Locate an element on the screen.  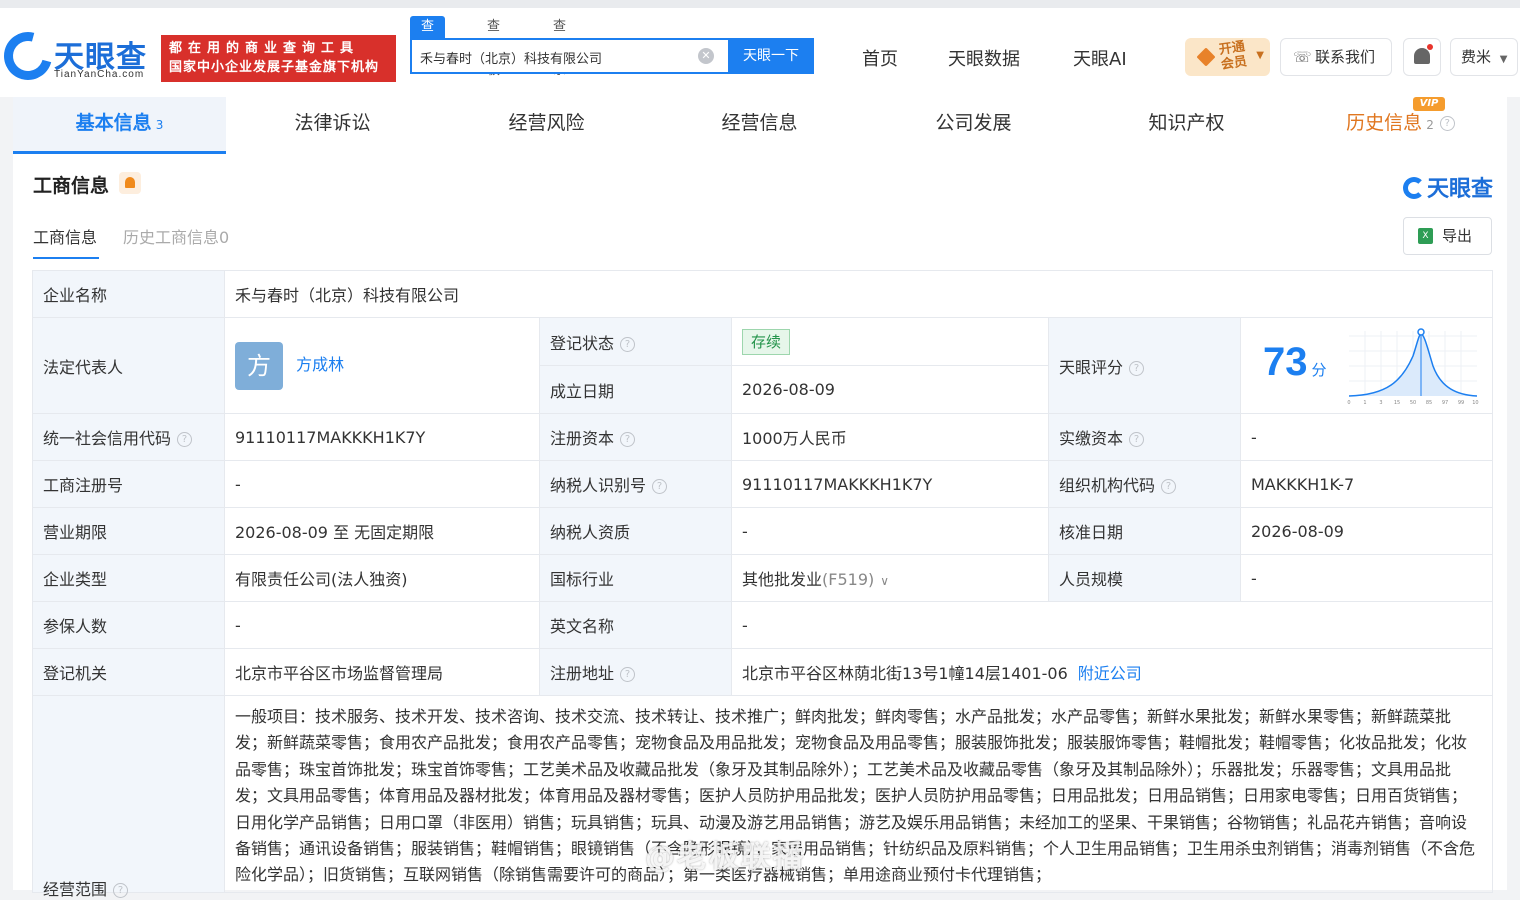
nearby-companies-link: 附近公司 is located at coordinates (1110, 673).